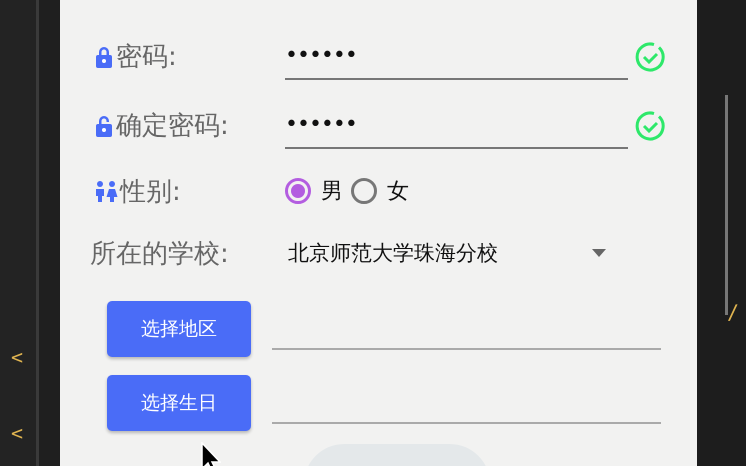 The height and width of the screenshot is (466, 746). Describe the element at coordinates (179, 403) in the screenshot. I see `picker-button: 选择生日` at that location.